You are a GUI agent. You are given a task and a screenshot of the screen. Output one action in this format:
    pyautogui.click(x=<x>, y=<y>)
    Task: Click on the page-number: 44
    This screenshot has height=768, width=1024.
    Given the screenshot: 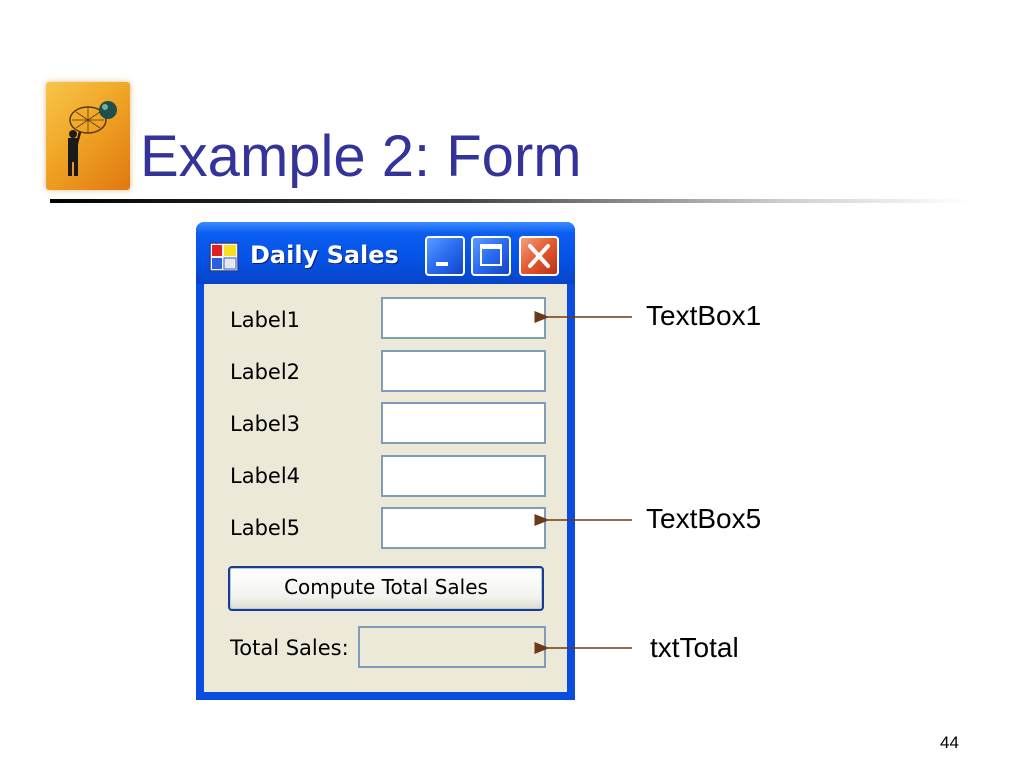 What is the action you would take?
    pyautogui.click(x=949, y=742)
    